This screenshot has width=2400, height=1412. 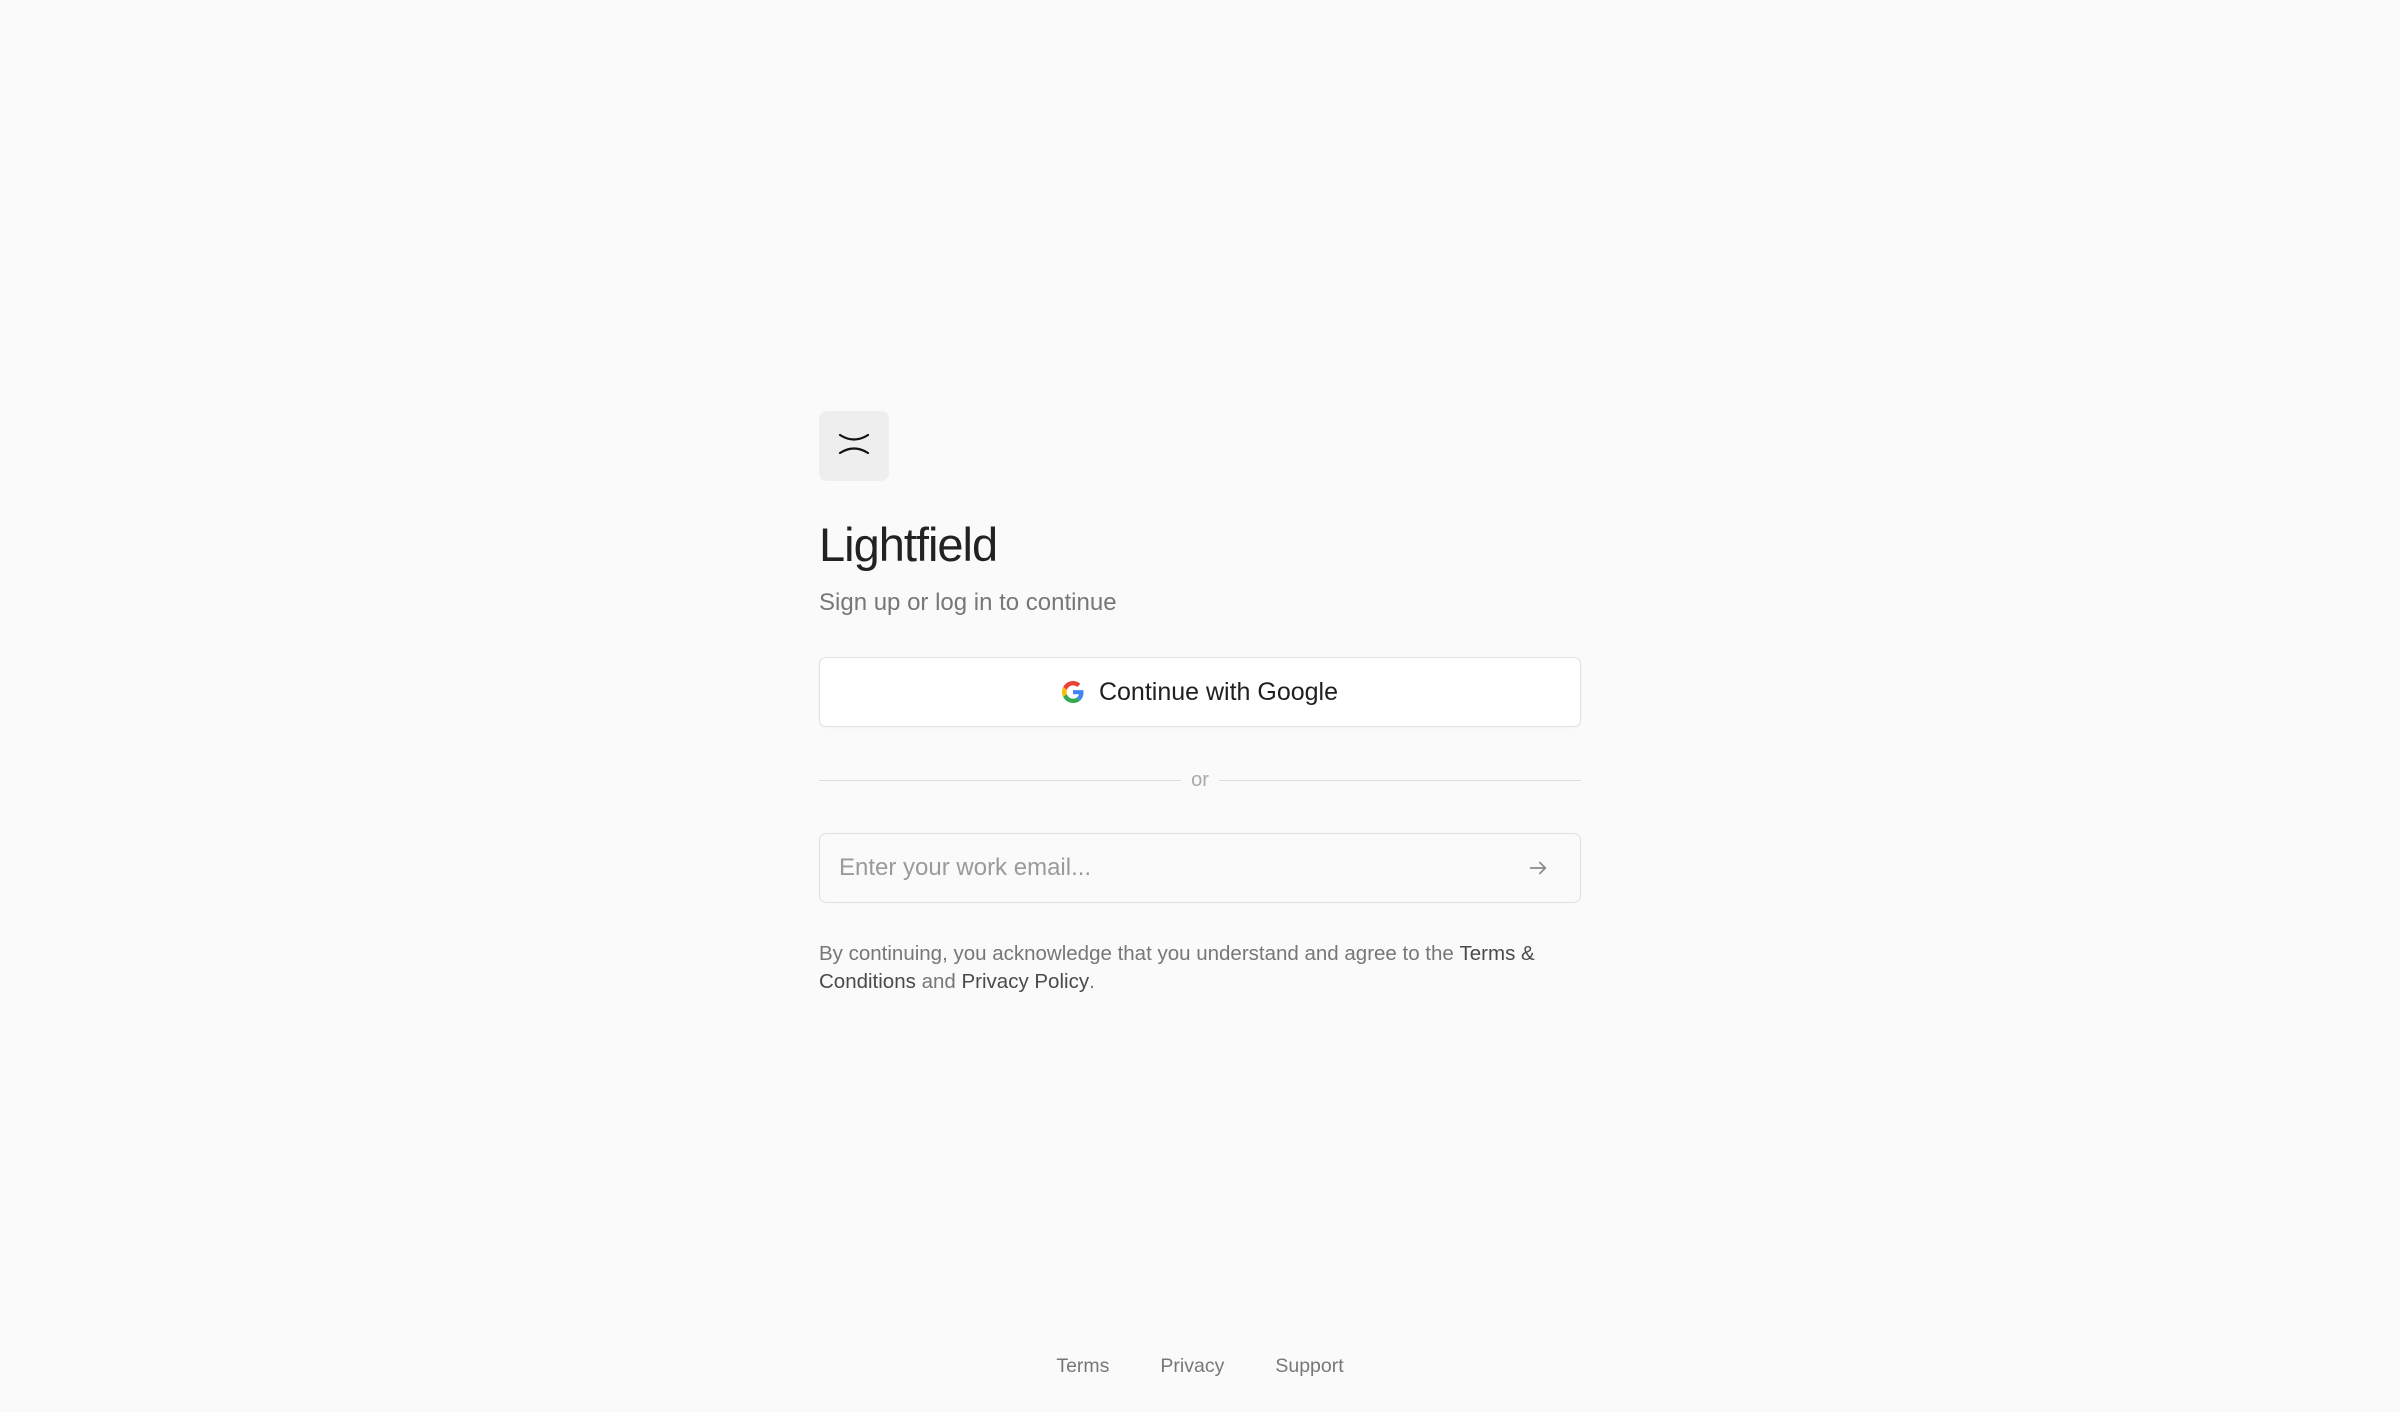 I want to click on legal-middle: and, so click(x=938, y=982).